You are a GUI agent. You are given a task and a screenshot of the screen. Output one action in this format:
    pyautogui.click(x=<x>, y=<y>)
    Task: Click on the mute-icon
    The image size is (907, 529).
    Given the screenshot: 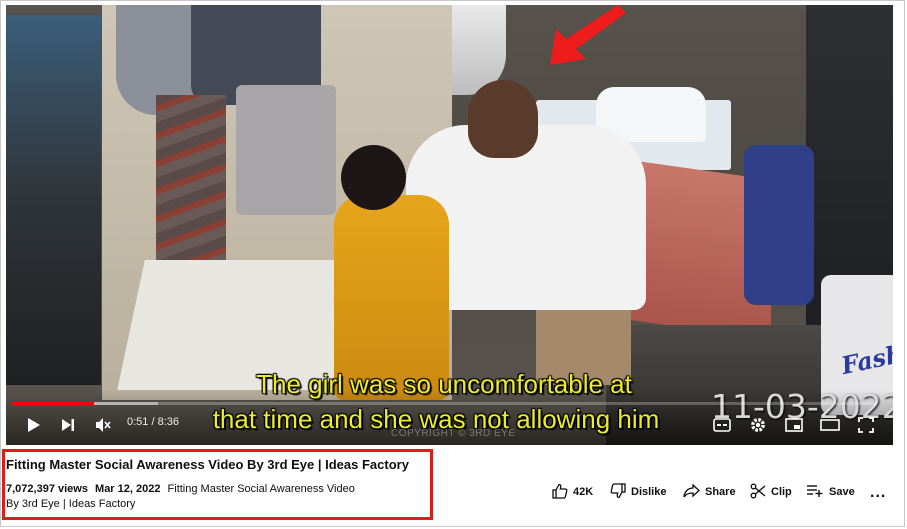 What is the action you would take?
    pyautogui.click(x=103, y=425)
    